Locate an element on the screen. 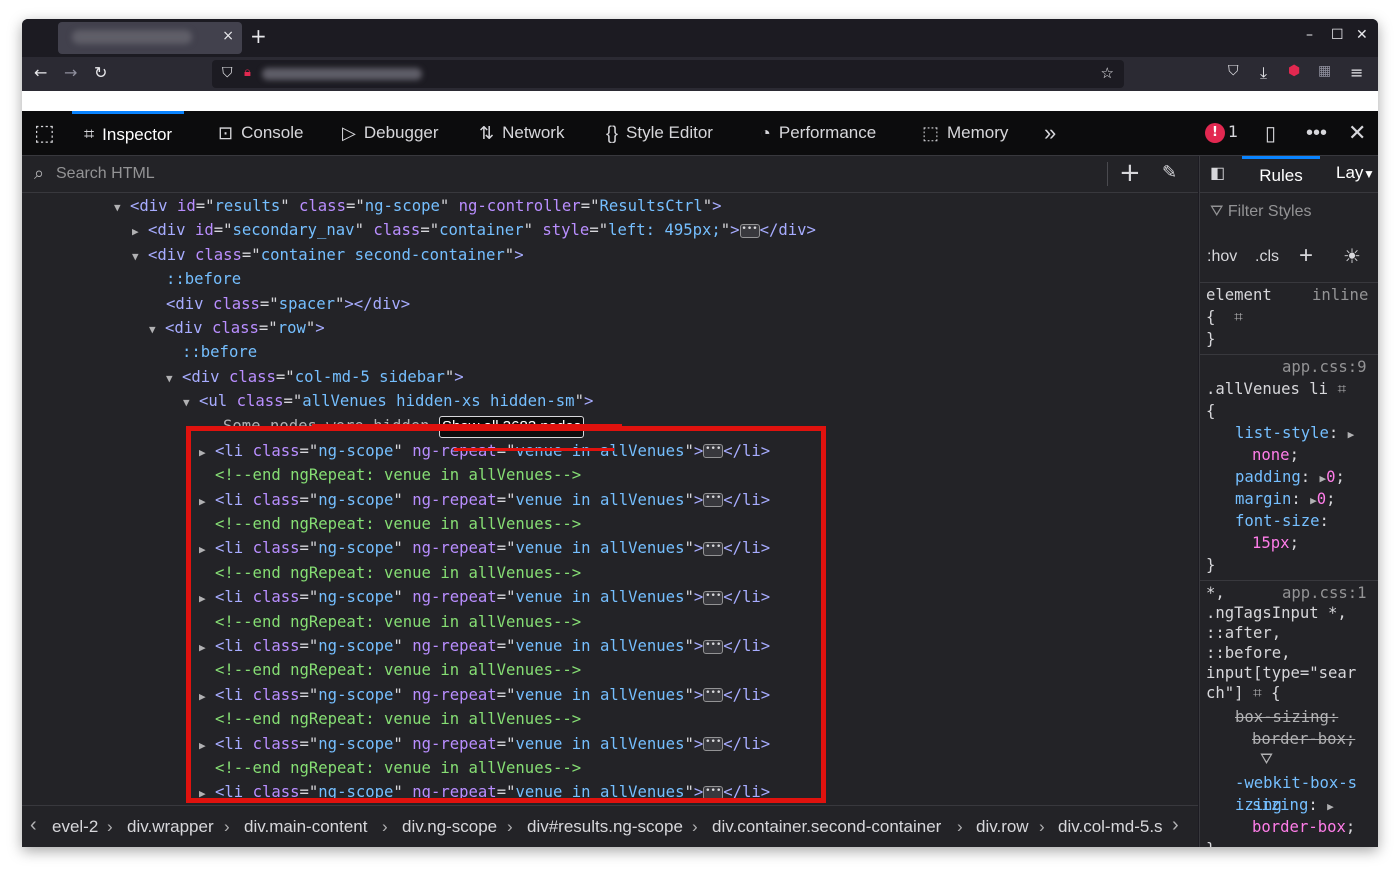 This screenshot has width=1400, height=871. declaration-value-overridden: border-box; is located at coordinates (1303, 739).